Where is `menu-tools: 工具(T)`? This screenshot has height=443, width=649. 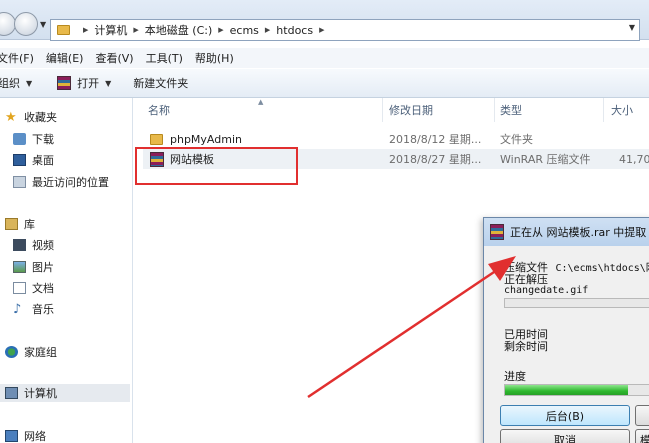 menu-tools: 工具(T) is located at coordinates (164, 58).